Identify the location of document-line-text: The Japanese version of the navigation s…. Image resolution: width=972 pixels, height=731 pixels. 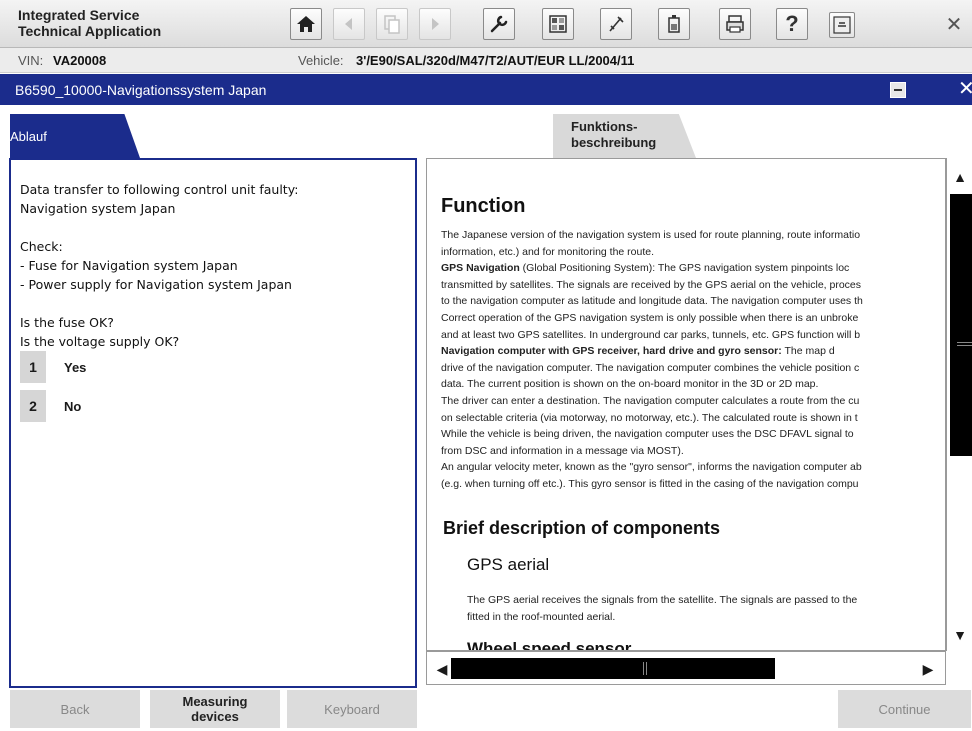
(651, 235).